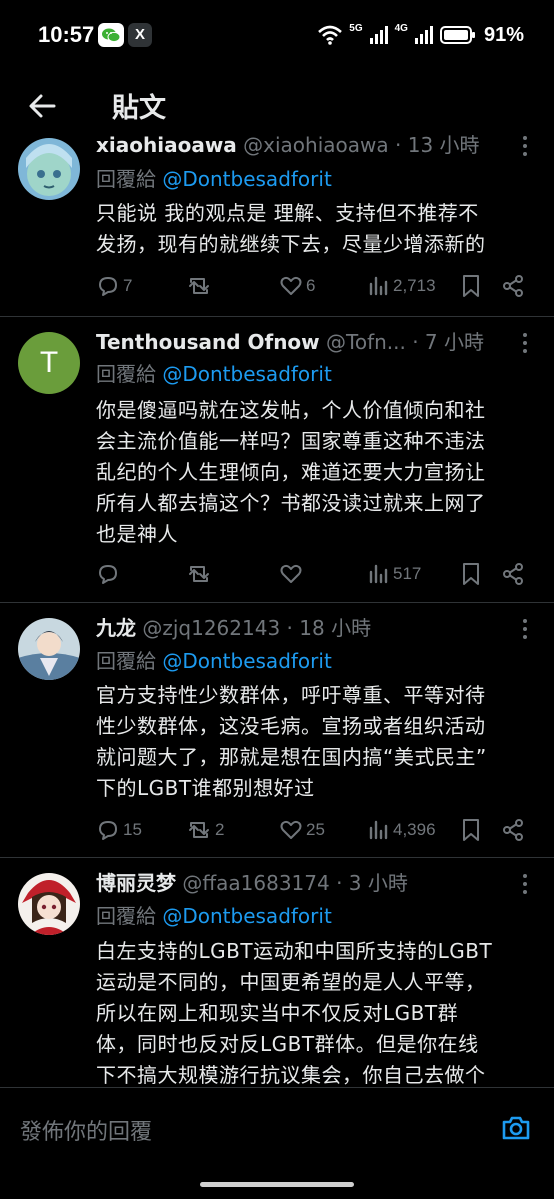  I want to click on tweet-header: Tenthousand Ofnow @Tofn... · 7 小時, so click(315, 342).